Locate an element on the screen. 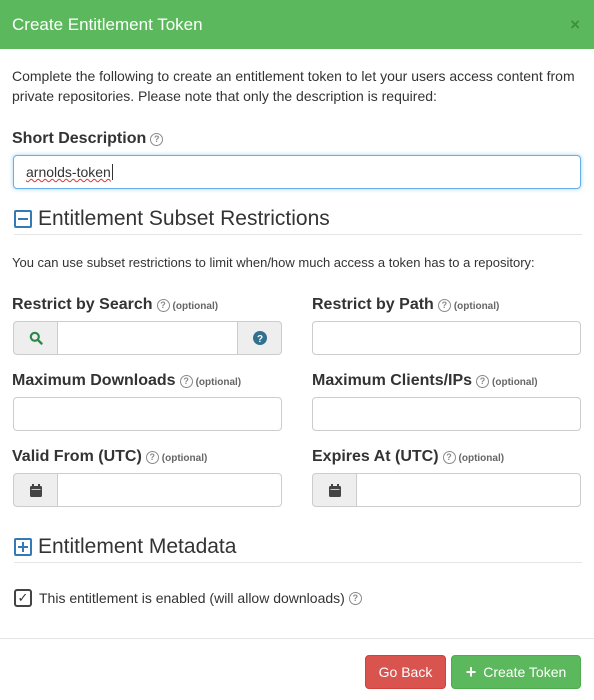  valid-from-group is located at coordinates (147, 490).